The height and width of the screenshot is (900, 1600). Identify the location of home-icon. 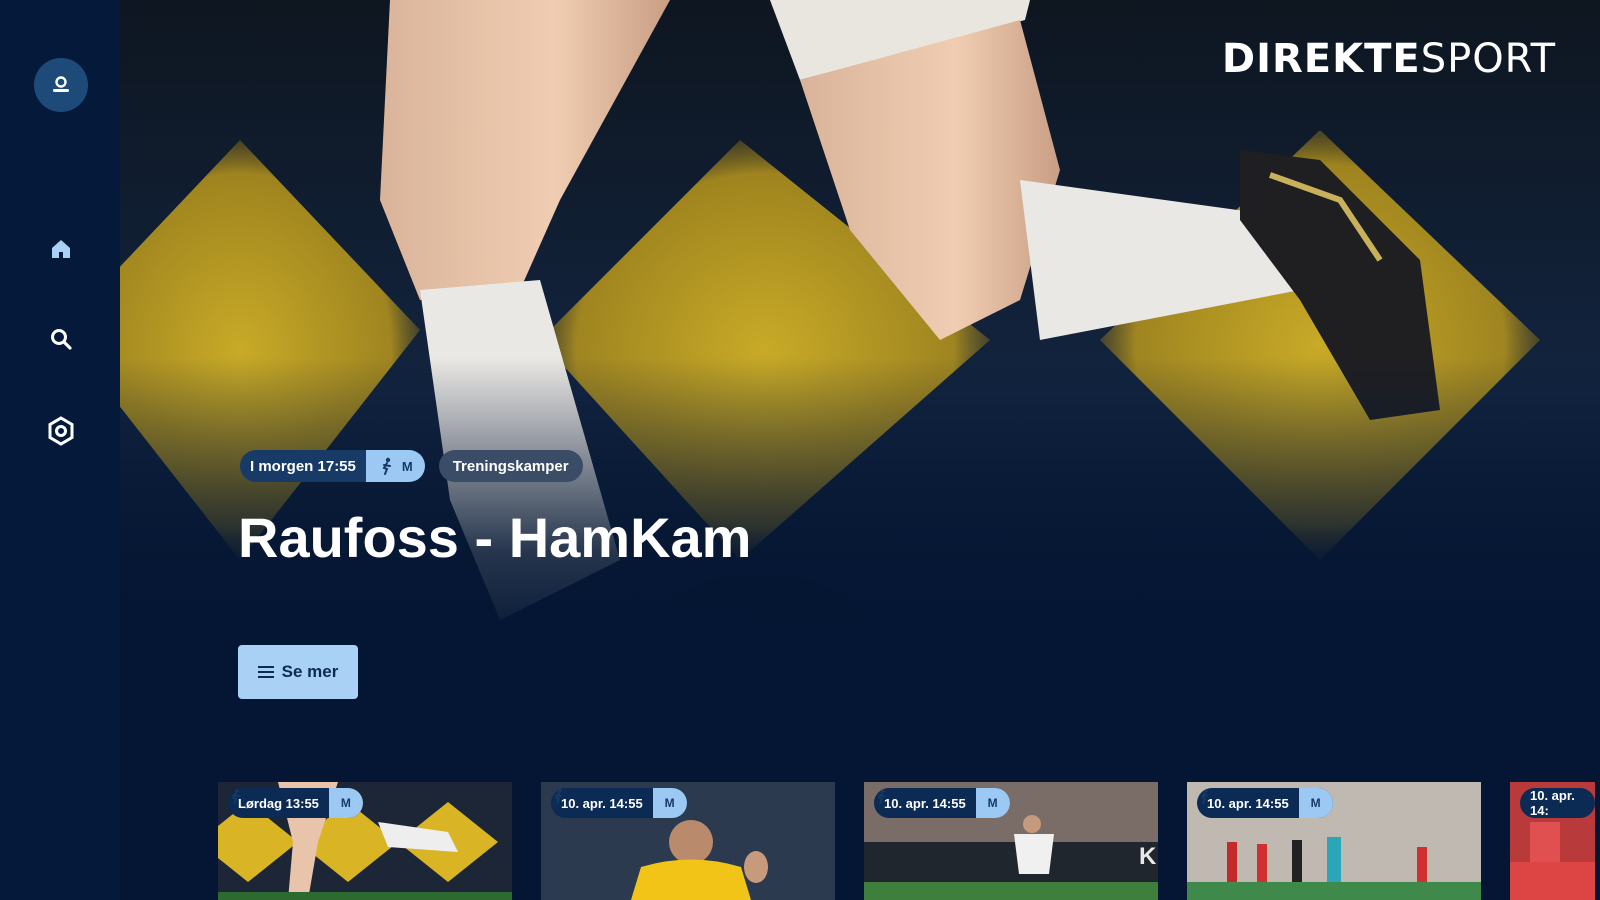
(61, 249).